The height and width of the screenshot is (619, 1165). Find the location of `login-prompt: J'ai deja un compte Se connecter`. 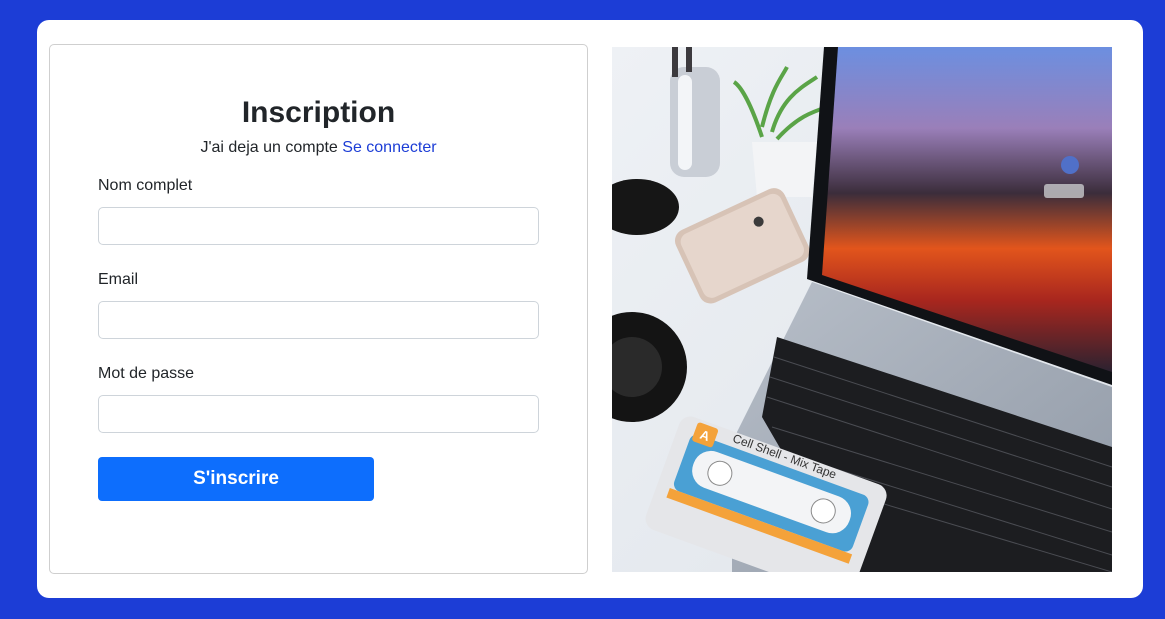

login-prompt: J'ai deja un compte Se connecter is located at coordinates (318, 148).